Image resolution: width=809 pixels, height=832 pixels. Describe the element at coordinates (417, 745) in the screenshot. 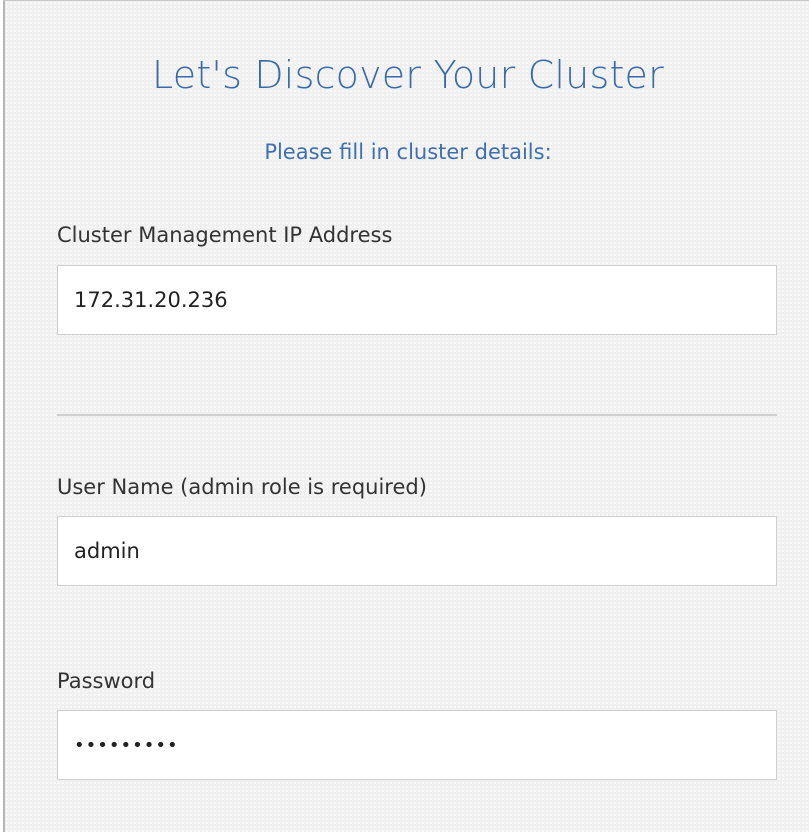

I see `password-input` at that location.